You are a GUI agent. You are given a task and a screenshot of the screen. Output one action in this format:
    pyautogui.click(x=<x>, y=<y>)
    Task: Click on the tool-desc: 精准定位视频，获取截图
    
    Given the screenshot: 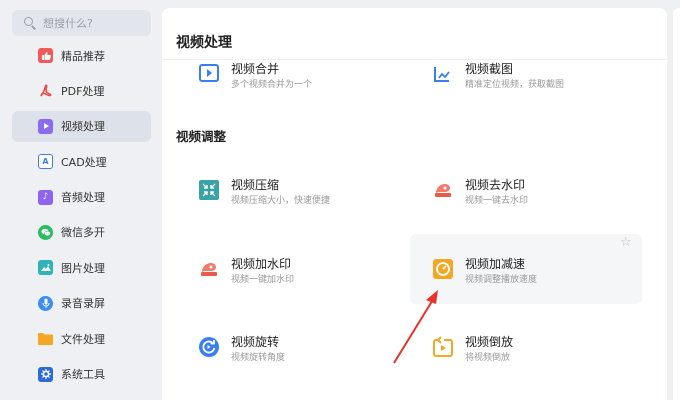 What is the action you would take?
    pyautogui.click(x=515, y=85)
    